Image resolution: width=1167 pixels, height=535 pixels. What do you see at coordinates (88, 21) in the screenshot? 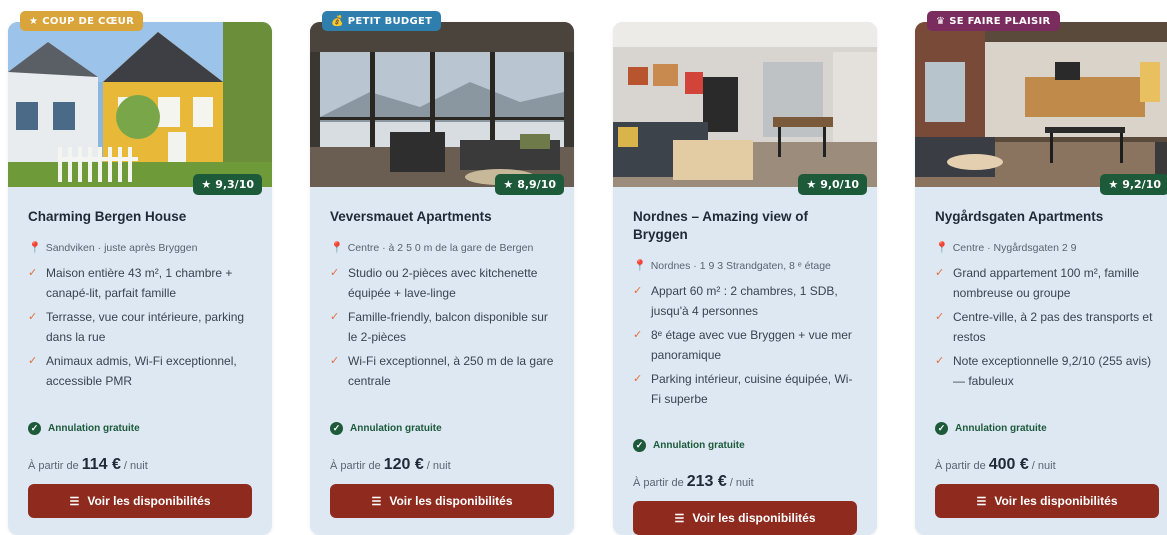
I see `badge-label: COUP DE CŒUR` at bounding box center [88, 21].